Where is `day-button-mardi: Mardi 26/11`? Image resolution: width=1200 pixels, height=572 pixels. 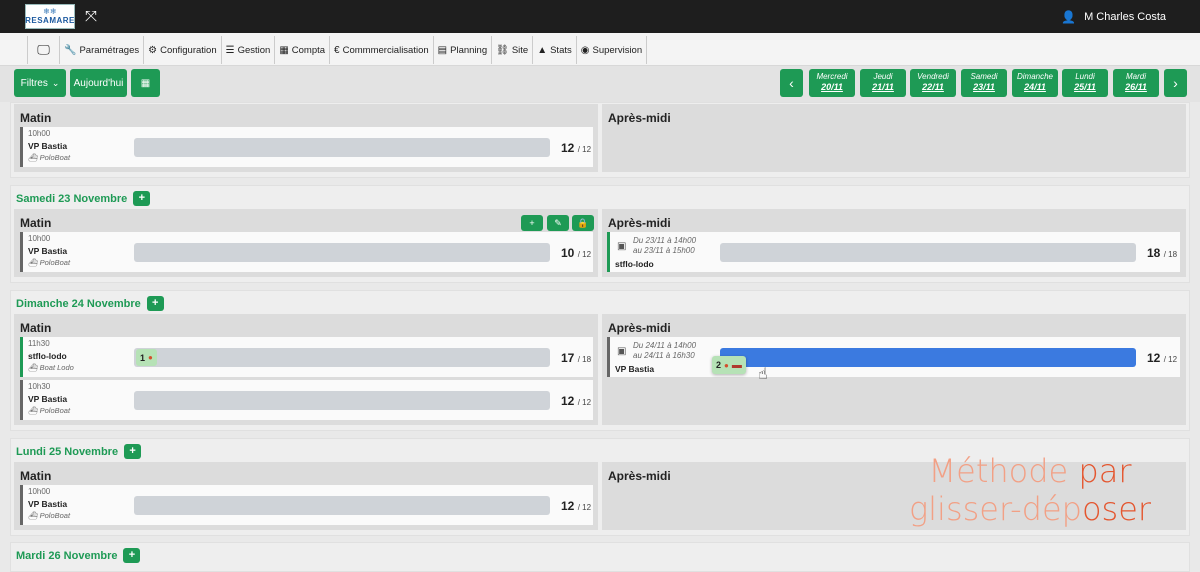 day-button-mardi: Mardi 26/11 is located at coordinates (1136, 83).